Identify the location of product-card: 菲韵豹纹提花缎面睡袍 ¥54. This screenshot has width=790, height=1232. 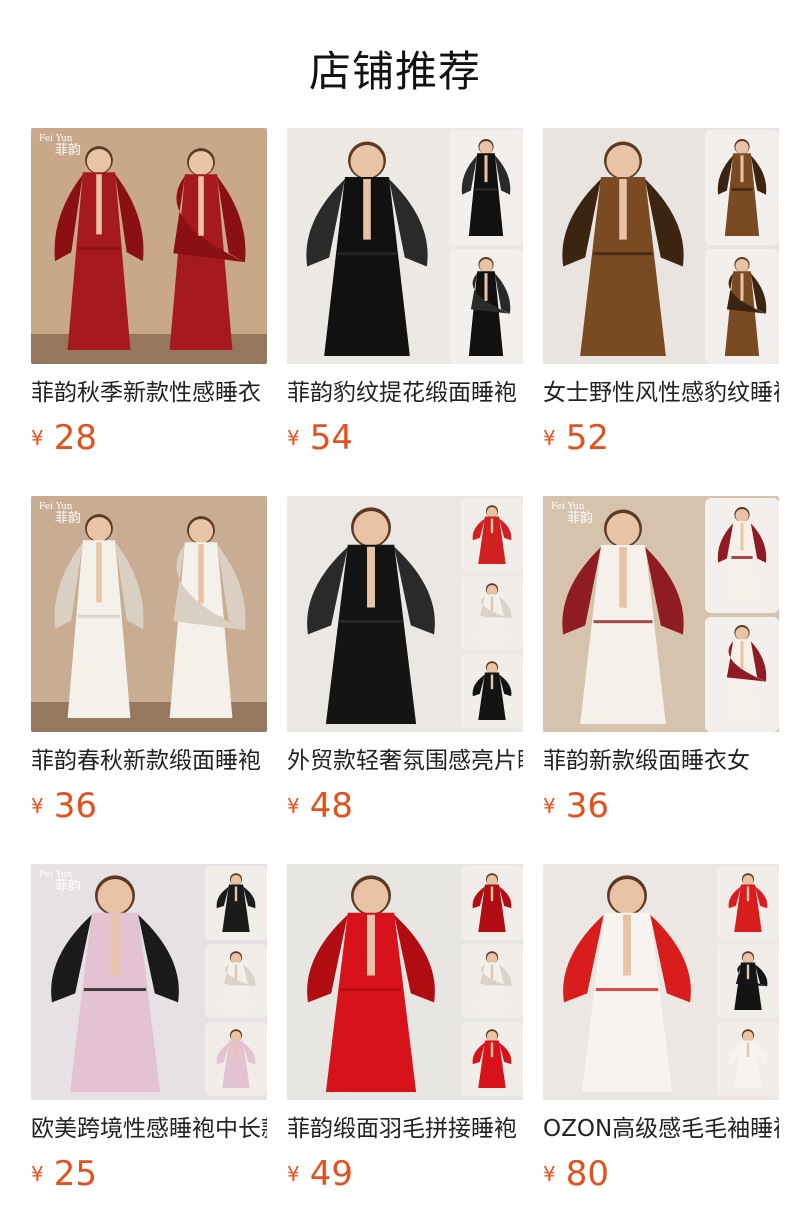
(405, 293).